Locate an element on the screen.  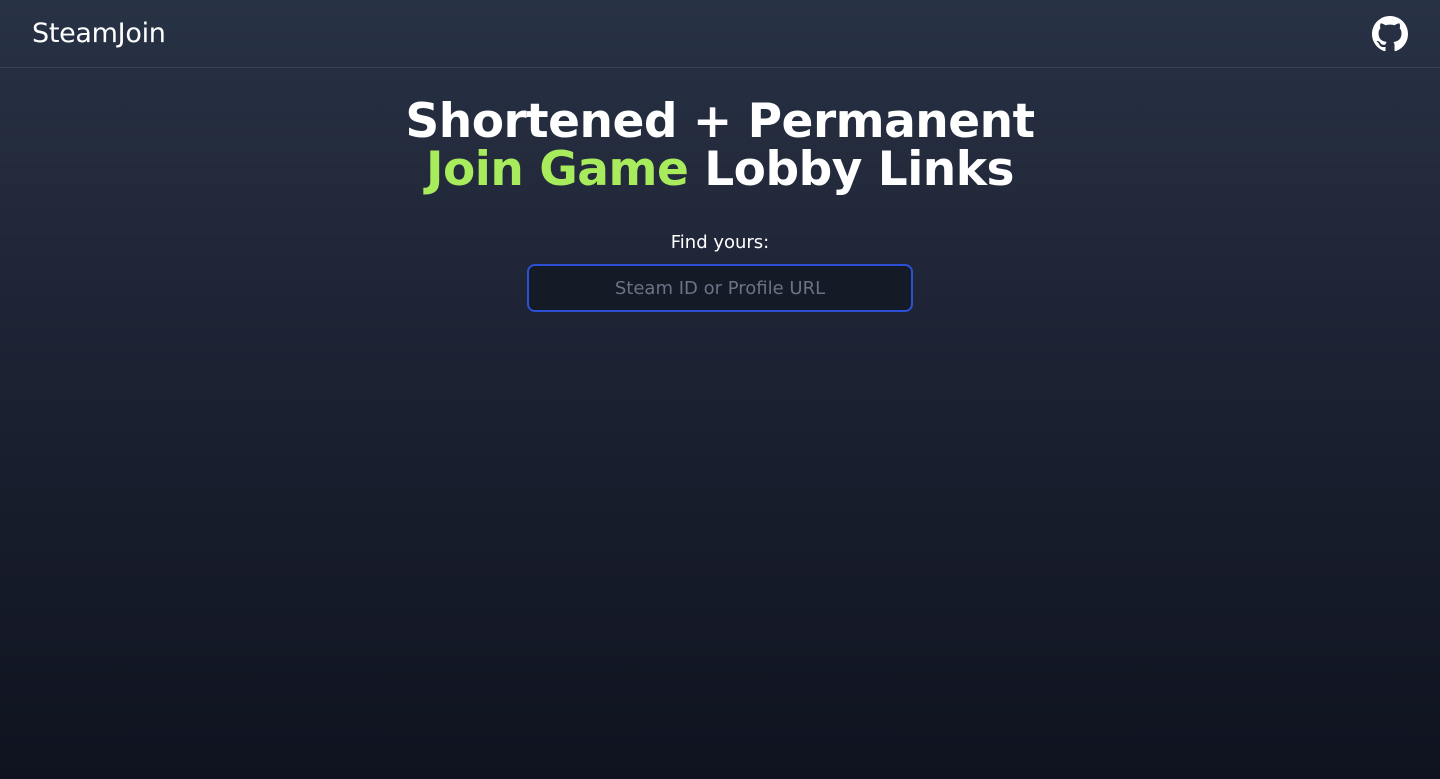
github-icon is located at coordinates (1390, 34).